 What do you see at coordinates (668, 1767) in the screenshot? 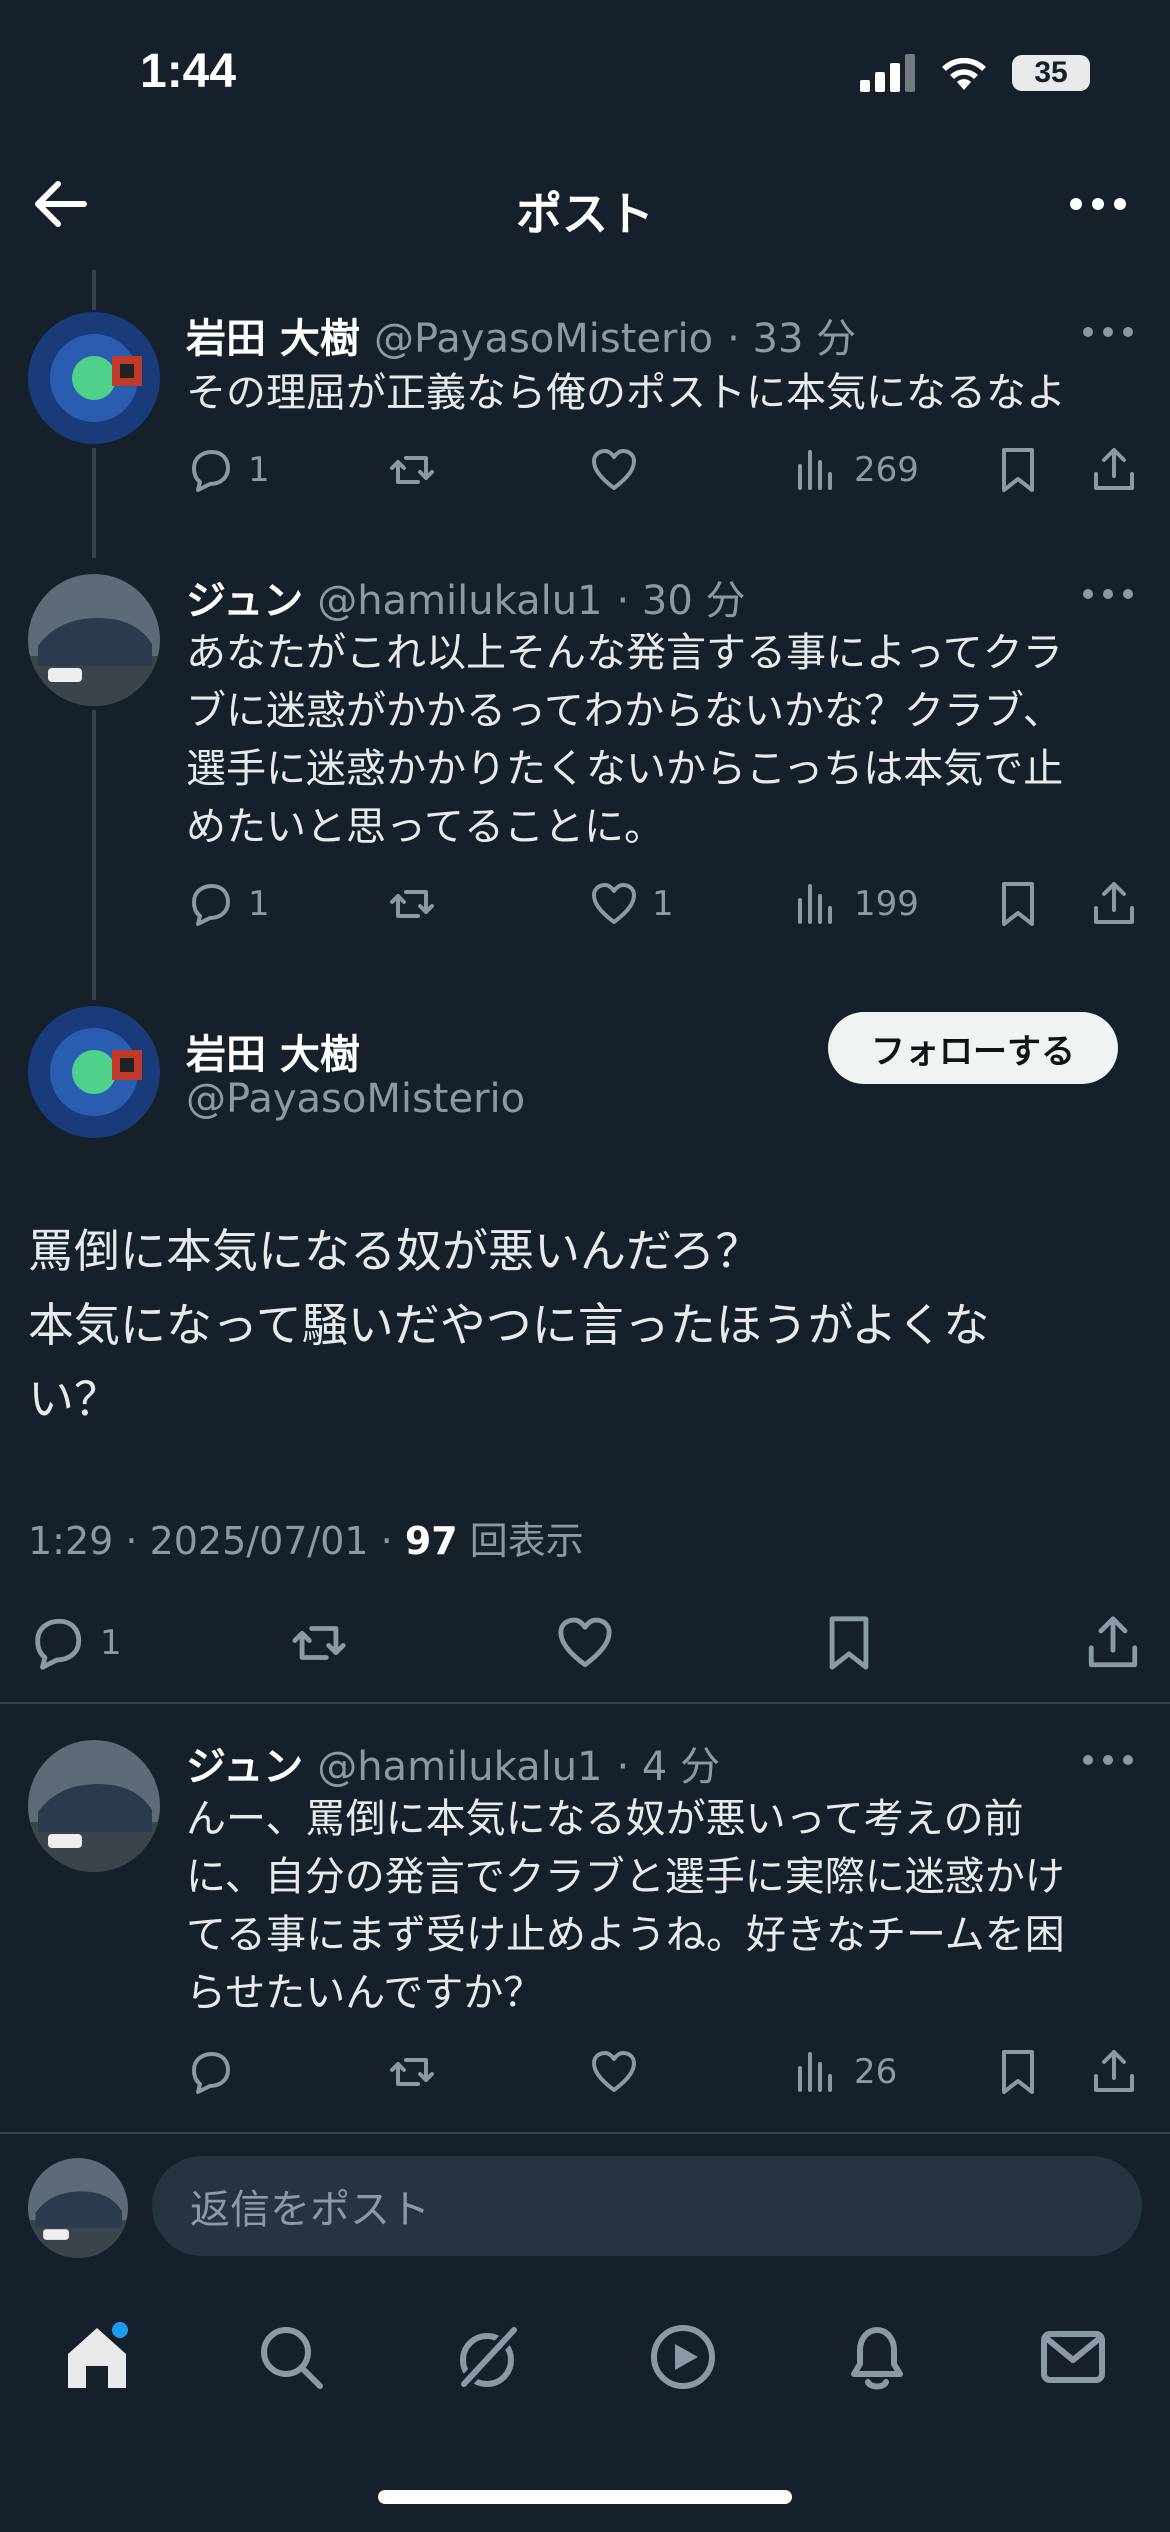
I see `post-time: · 4 分` at bounding box center [668, 1767].